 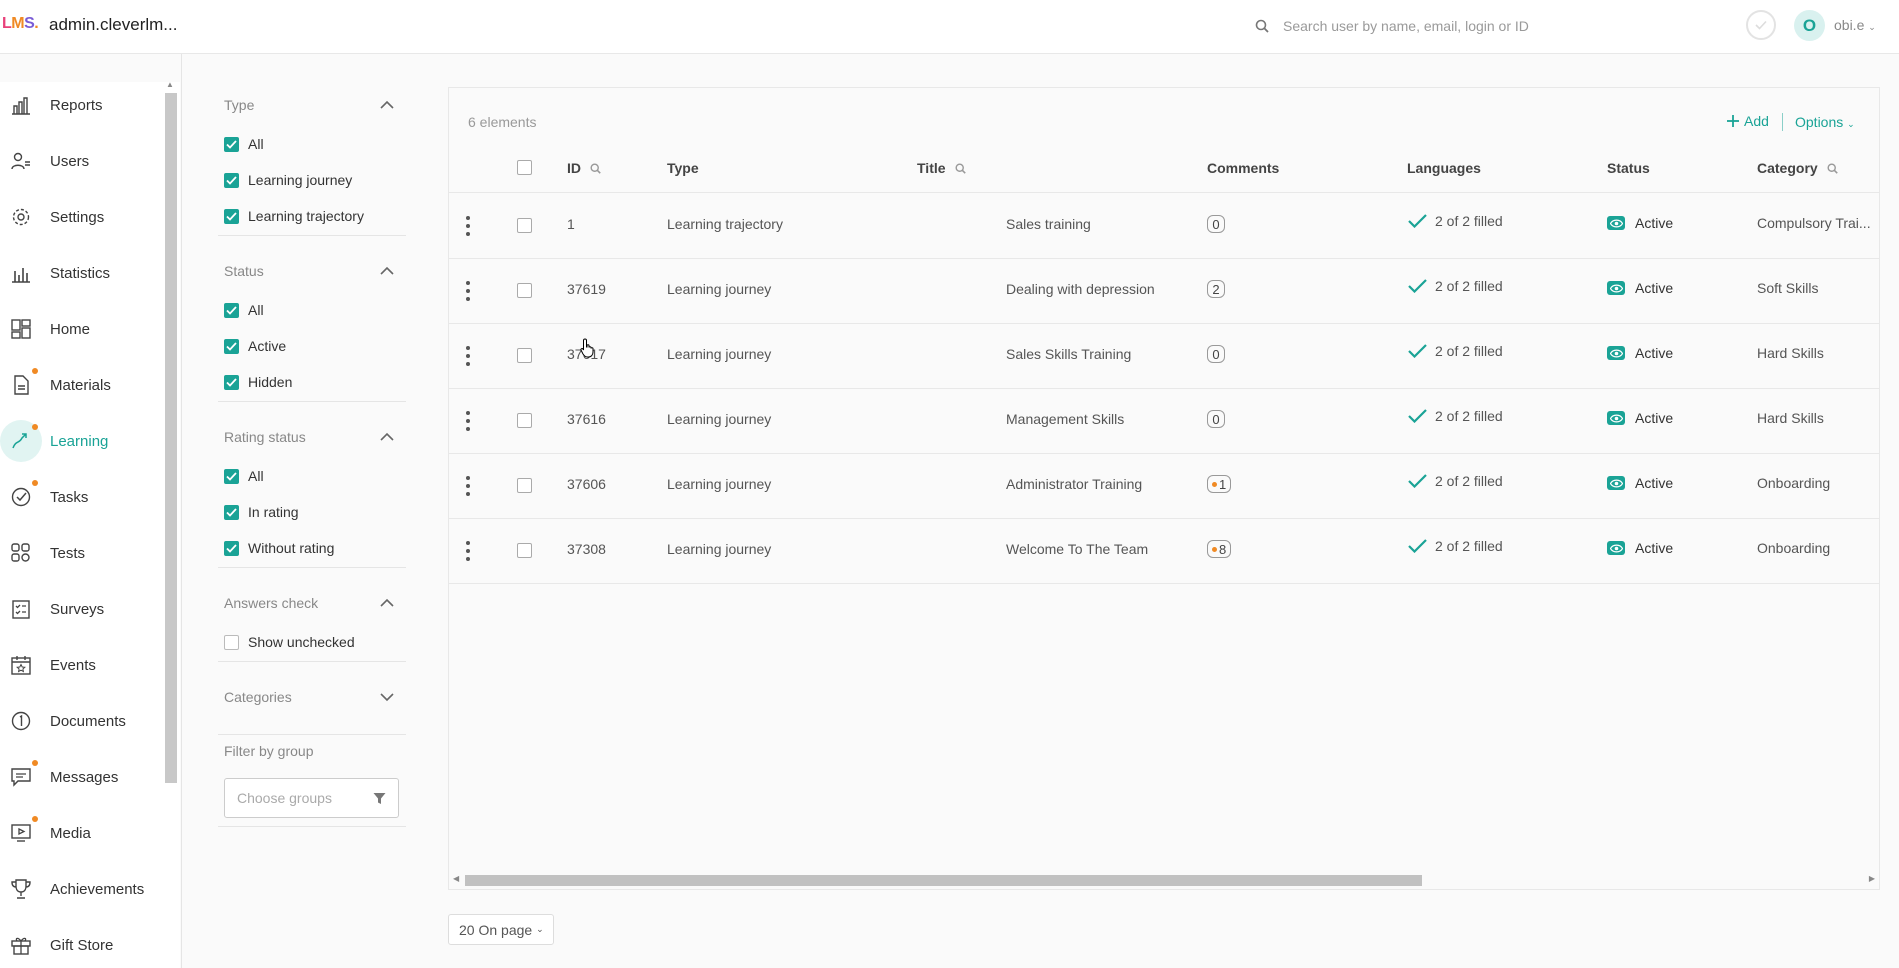 What do you see at coordinates (501, 929) in the screenshot?
I see `per-page-select: 20 On page ⌄` at bounding box center [501, 929].